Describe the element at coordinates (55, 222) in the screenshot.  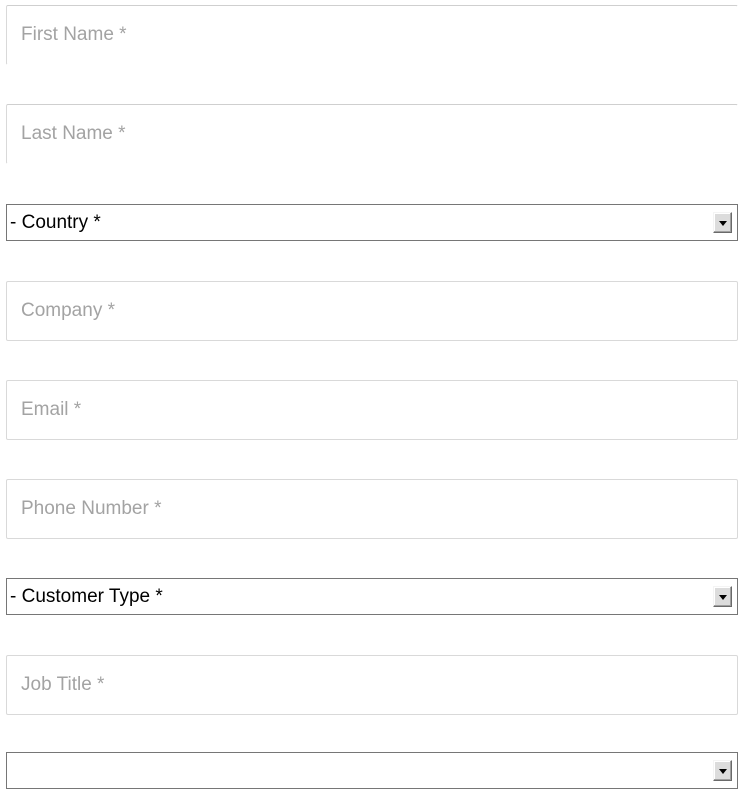
I see `country-select-value: - Country *` at that location.